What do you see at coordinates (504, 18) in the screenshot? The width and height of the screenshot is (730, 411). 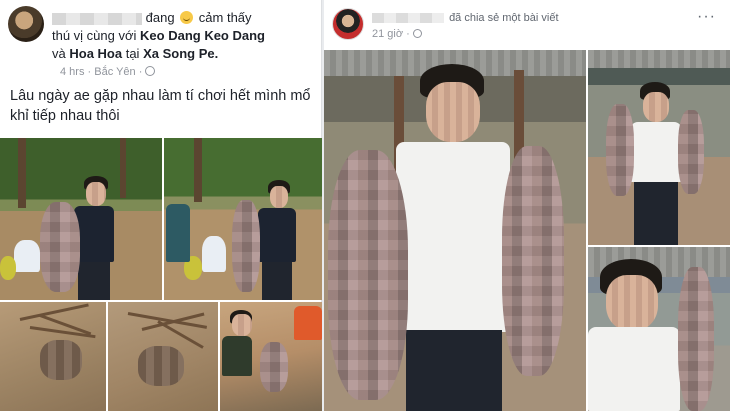 I see `share-action-text: đã chia sẻ một bài viết` at bounding box center [504, 18].